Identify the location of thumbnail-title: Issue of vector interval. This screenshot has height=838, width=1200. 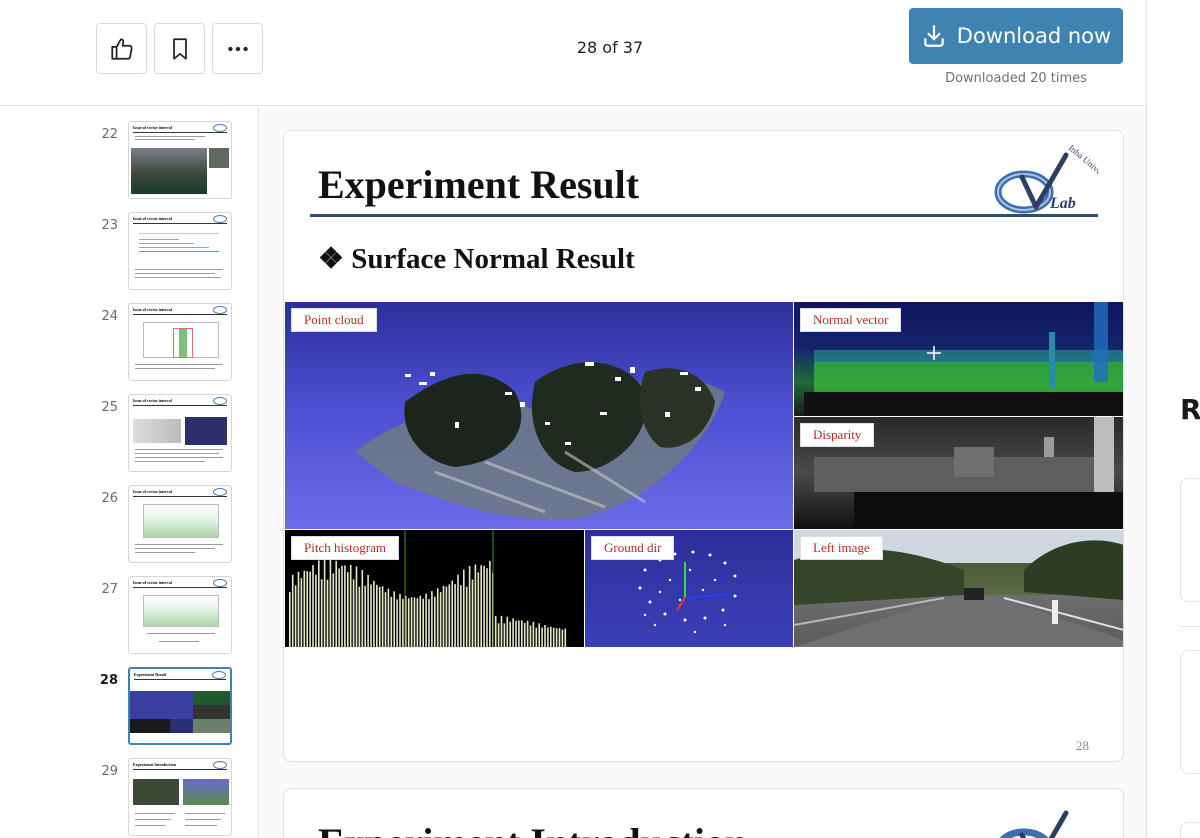
(152, 218).